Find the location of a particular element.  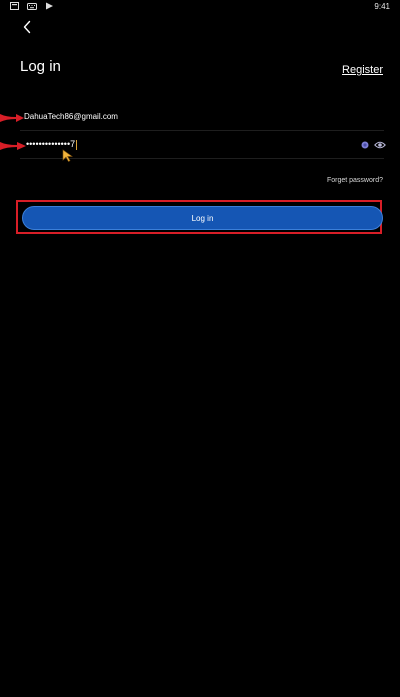

status-icons is located at coordinates (32, 6).